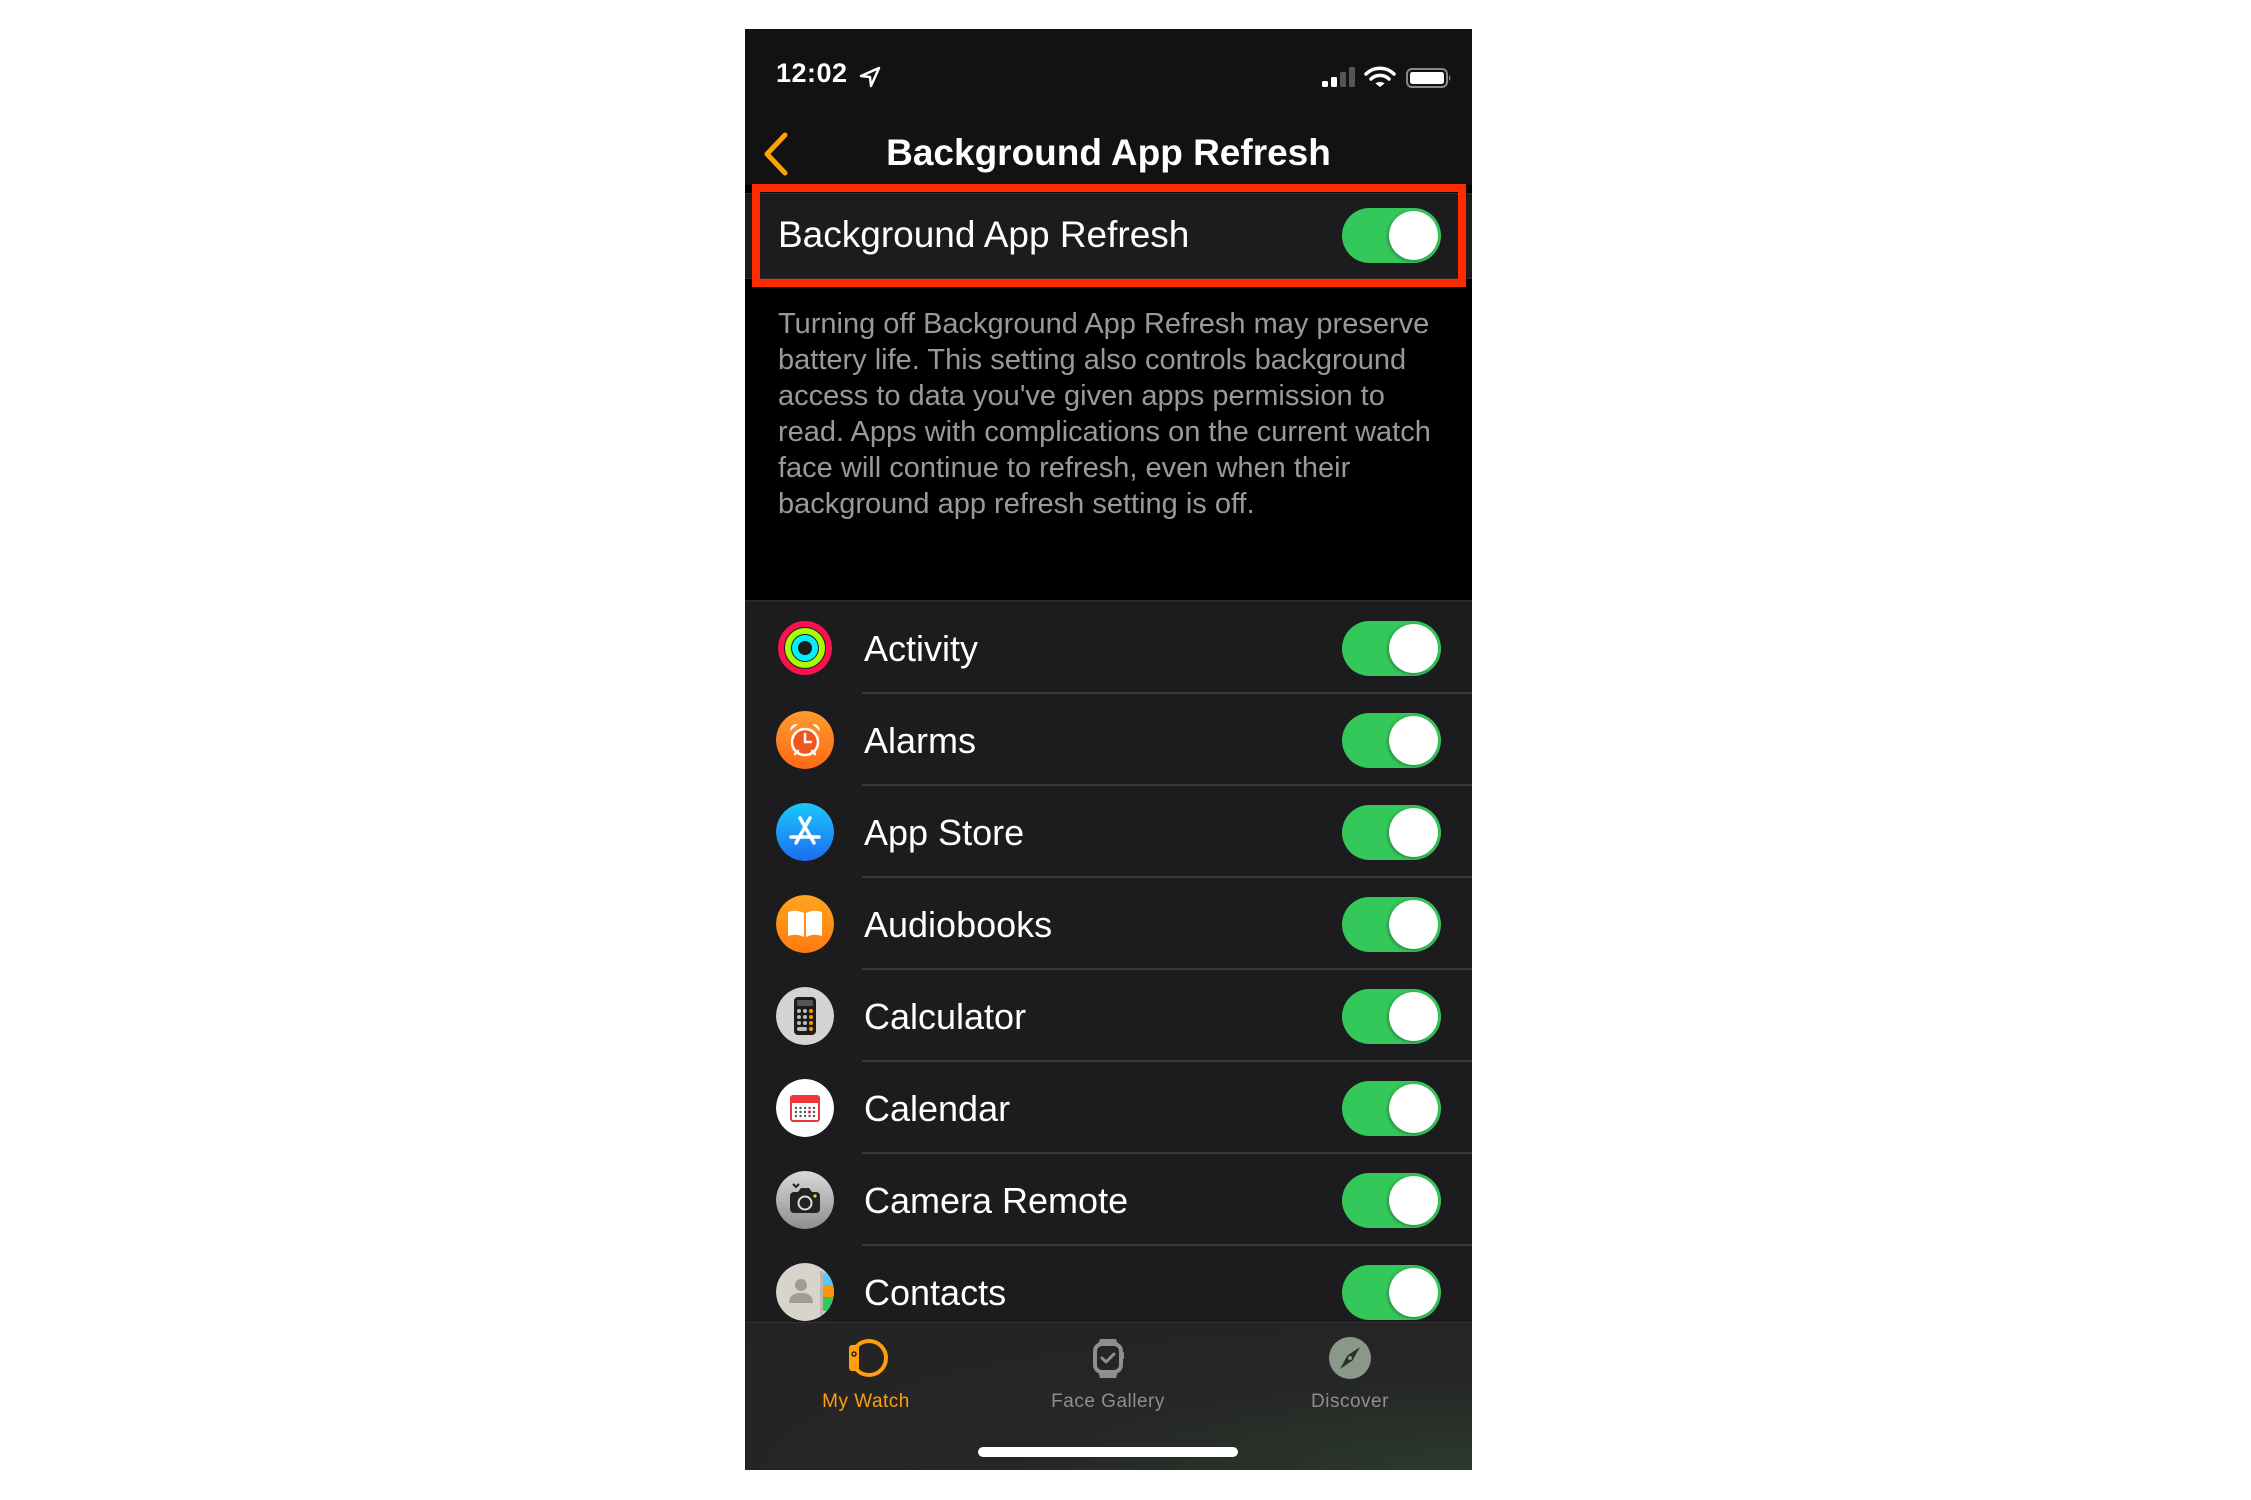 This screenshot has height=1500, width=2251. I want to click on app-label: Calendar, so click(937, 1108).